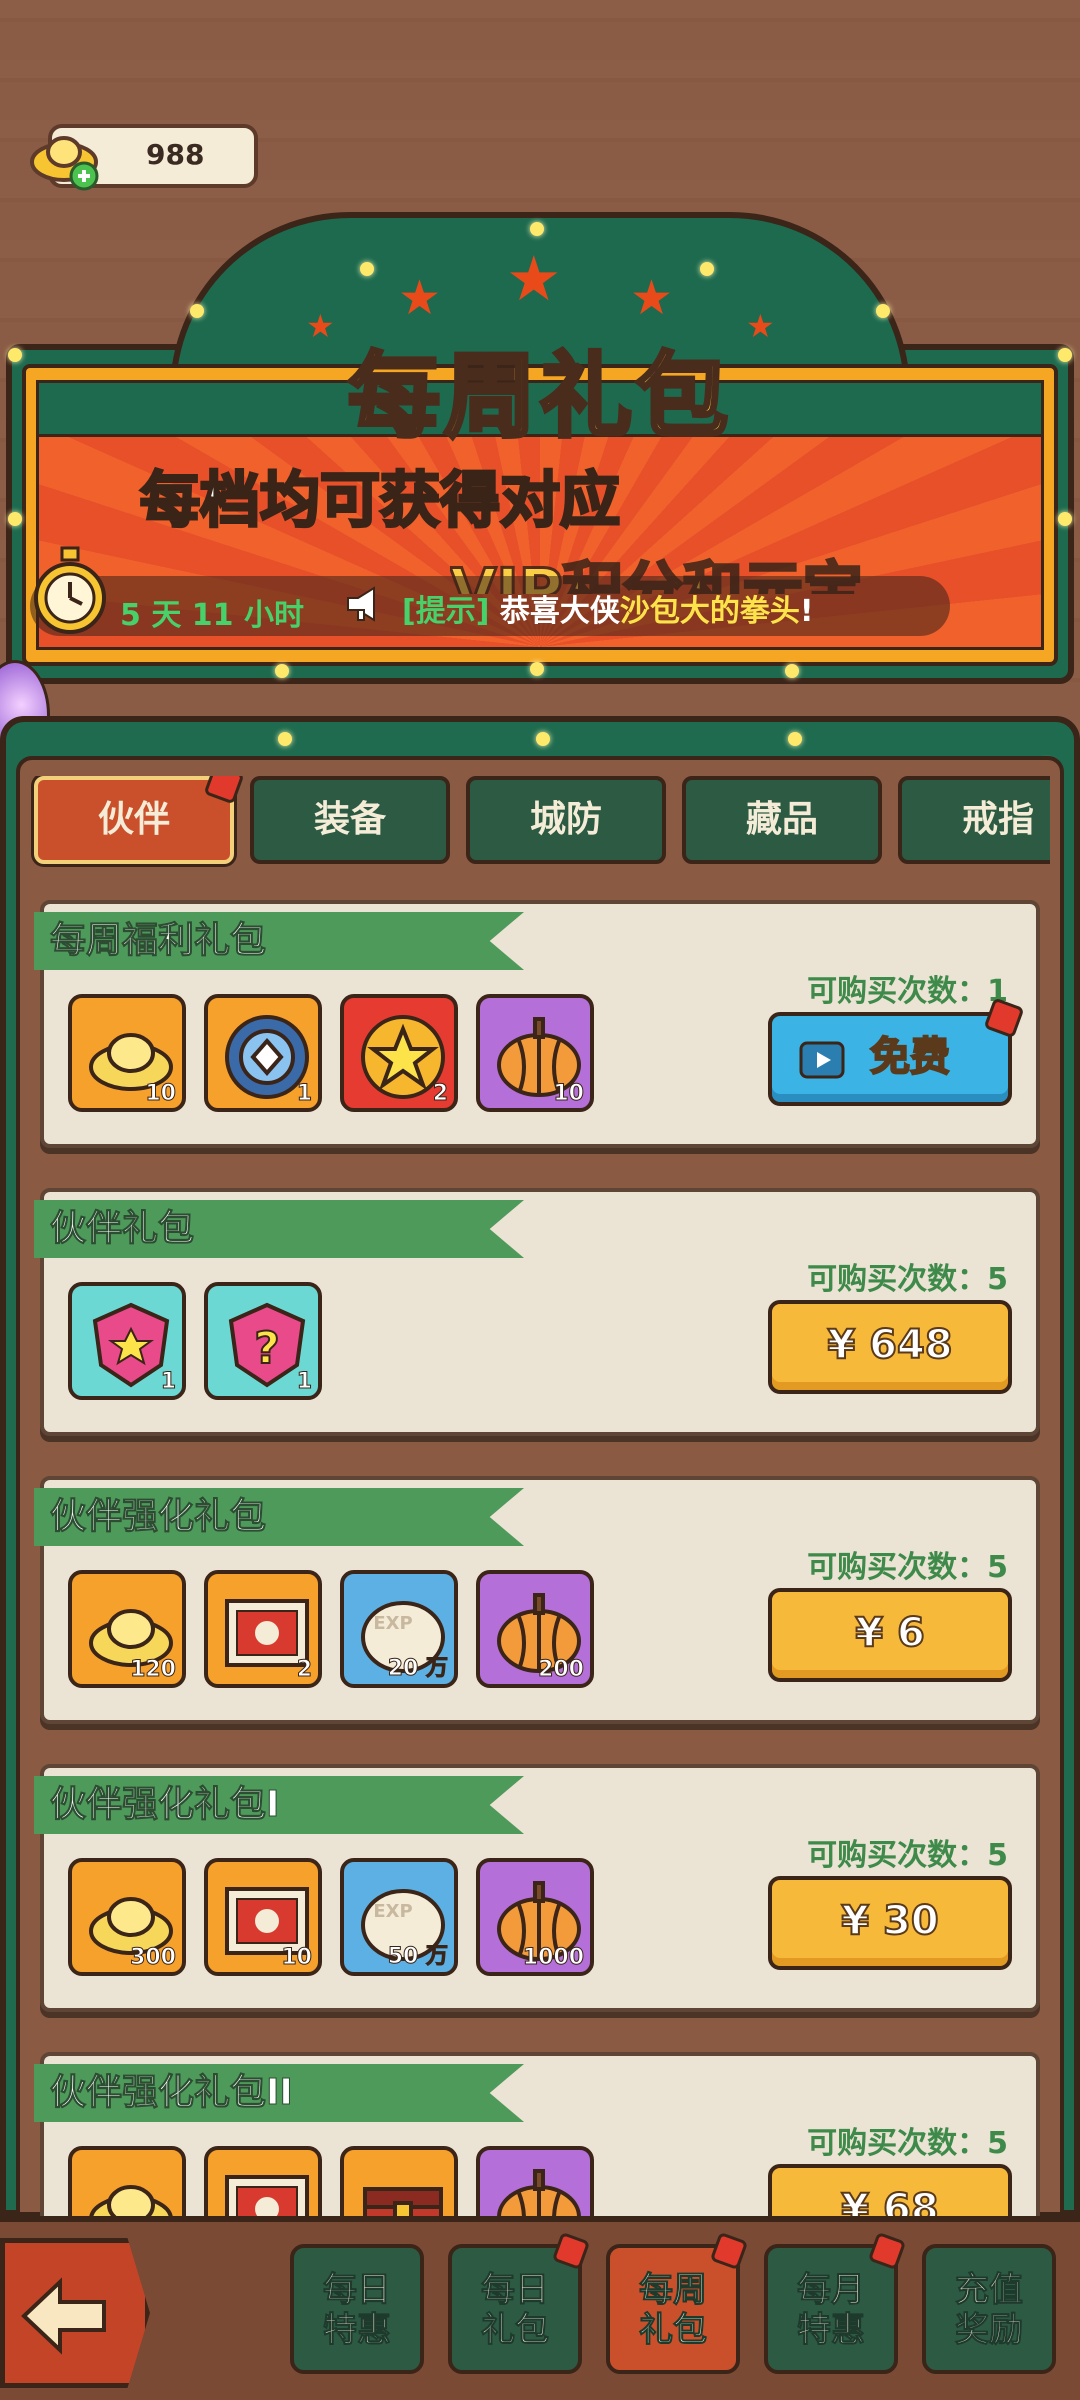 The image size is (1080, 2400). What do you see at coordinates (989, 2309) in the screenshot?
I see `nav-button: 充值 奖励` at bounding box center [989, 2309].